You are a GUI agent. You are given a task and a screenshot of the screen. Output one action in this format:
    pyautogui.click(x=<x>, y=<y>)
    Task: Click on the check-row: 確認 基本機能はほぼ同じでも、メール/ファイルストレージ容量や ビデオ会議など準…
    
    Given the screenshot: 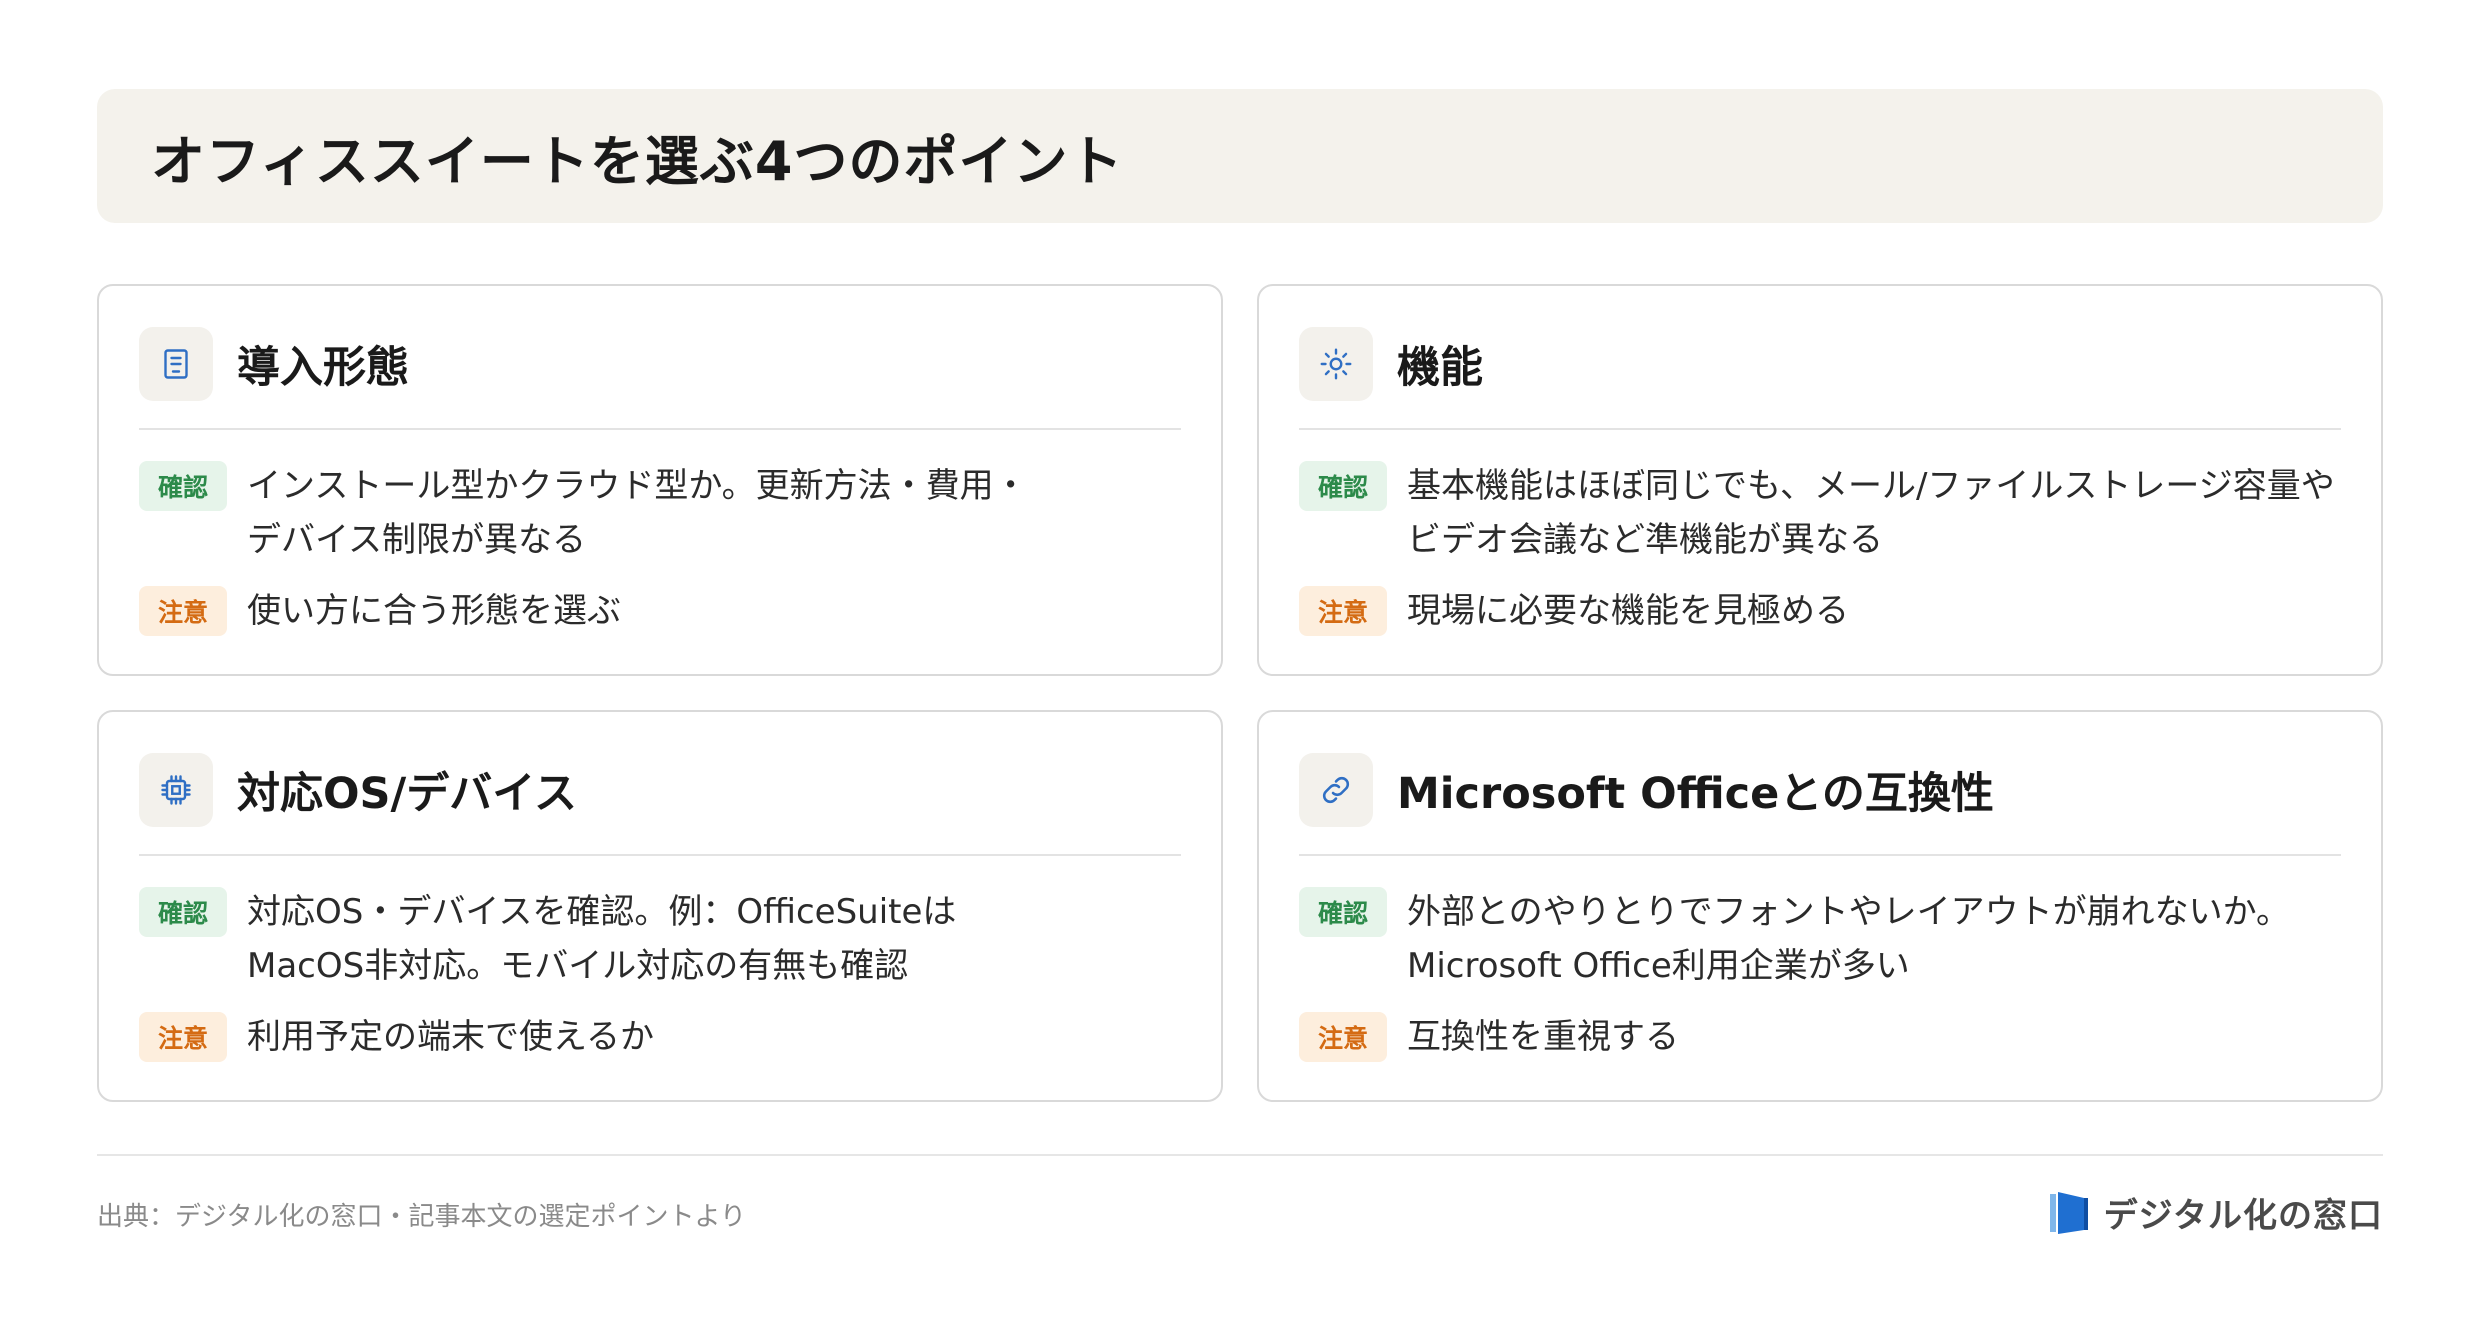 What is the action you would take?
    pyautogui.click(x=1820, y=513)
    